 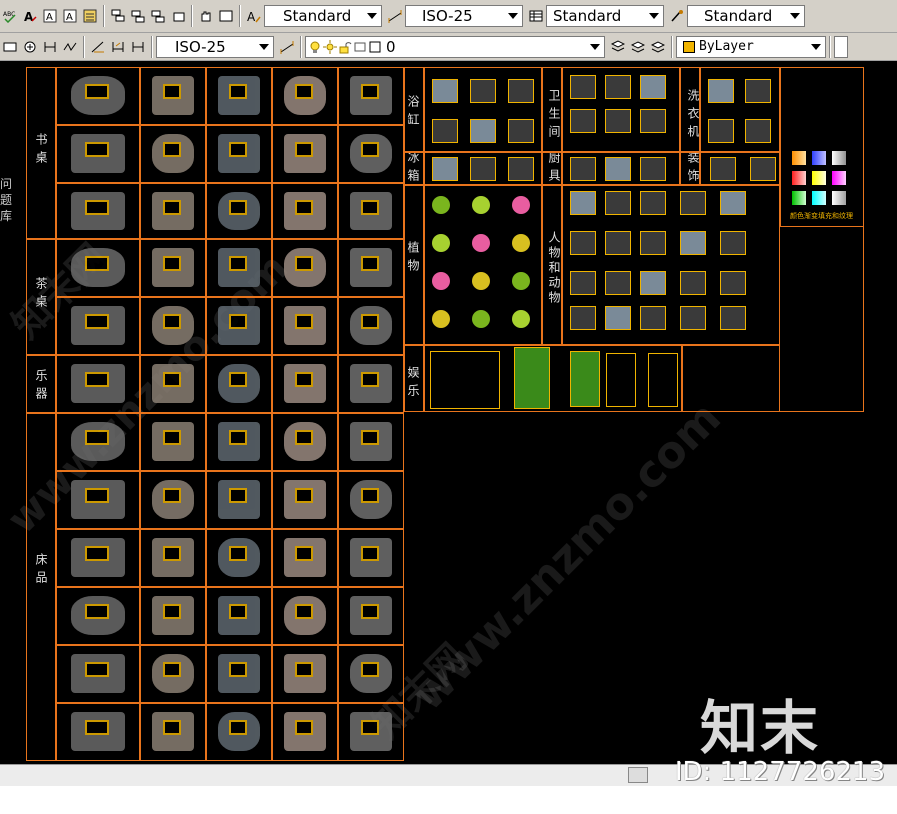 I want to click on linetype-select, so click(x=841, y=46).